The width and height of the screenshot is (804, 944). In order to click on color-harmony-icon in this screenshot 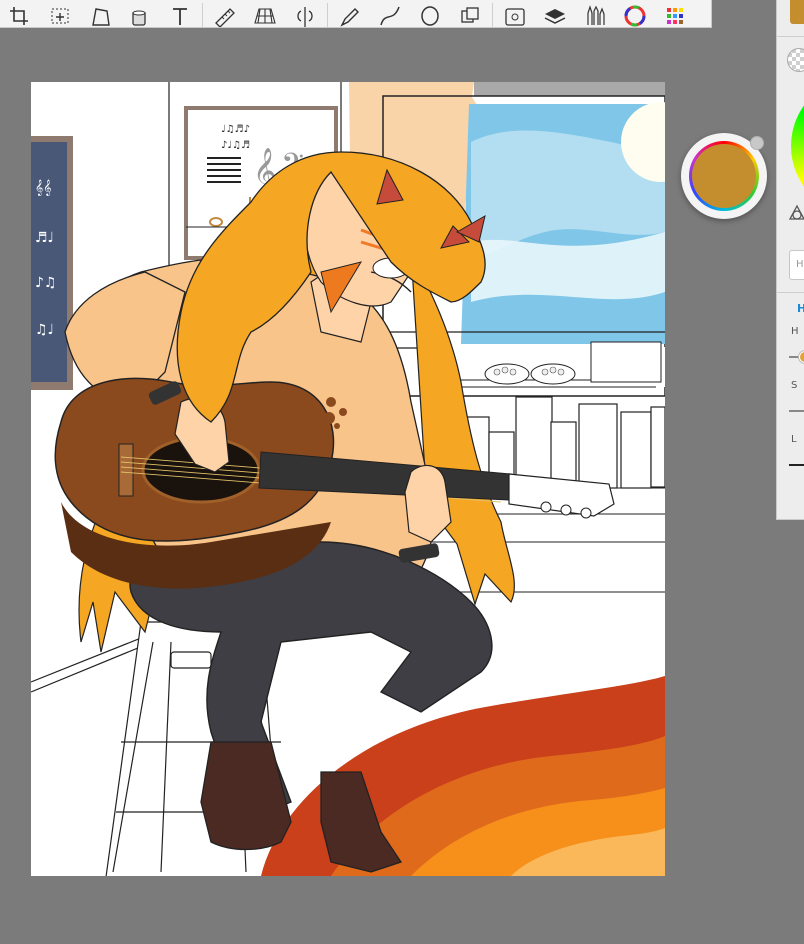, I will do `click(796, 213)`.